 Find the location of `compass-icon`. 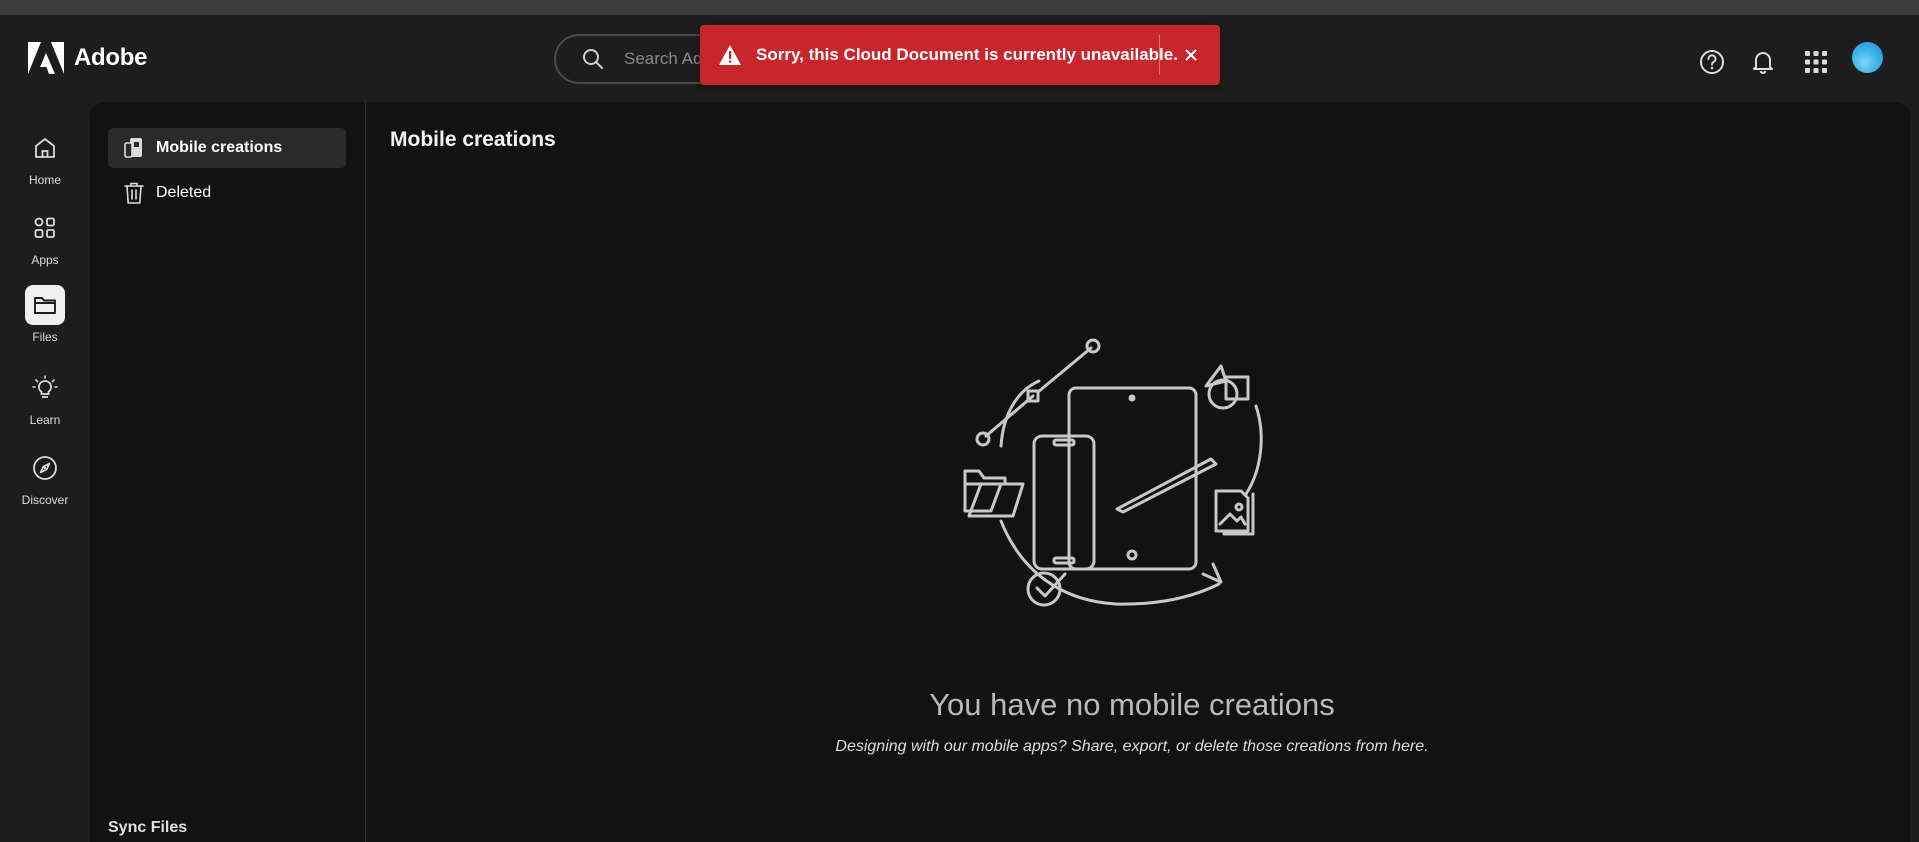

compass-icon is located at coordinates (45, 468).